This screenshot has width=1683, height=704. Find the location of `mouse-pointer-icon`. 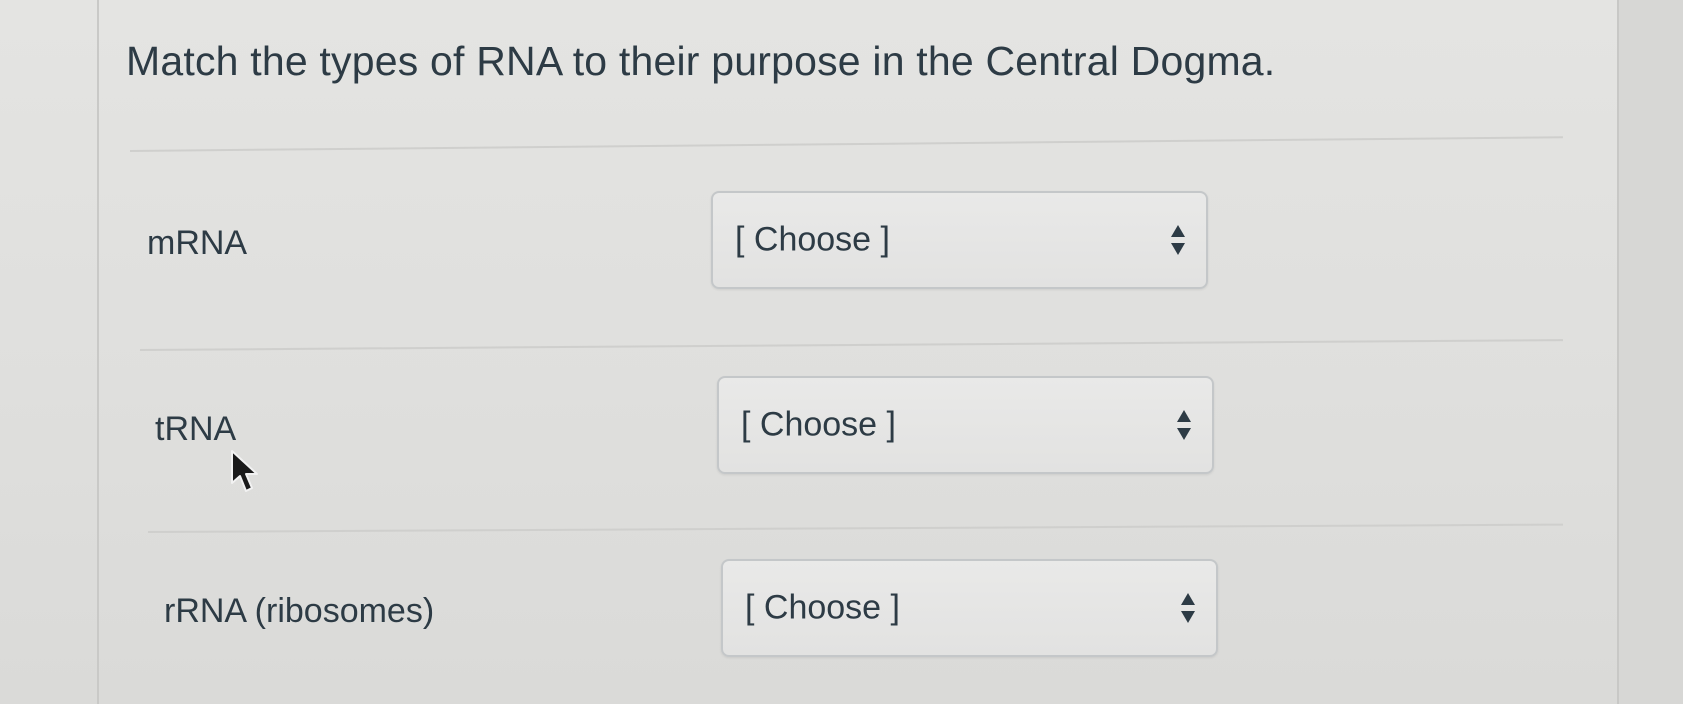

mouse-pointer-icon is located at coordinates (244, 471).